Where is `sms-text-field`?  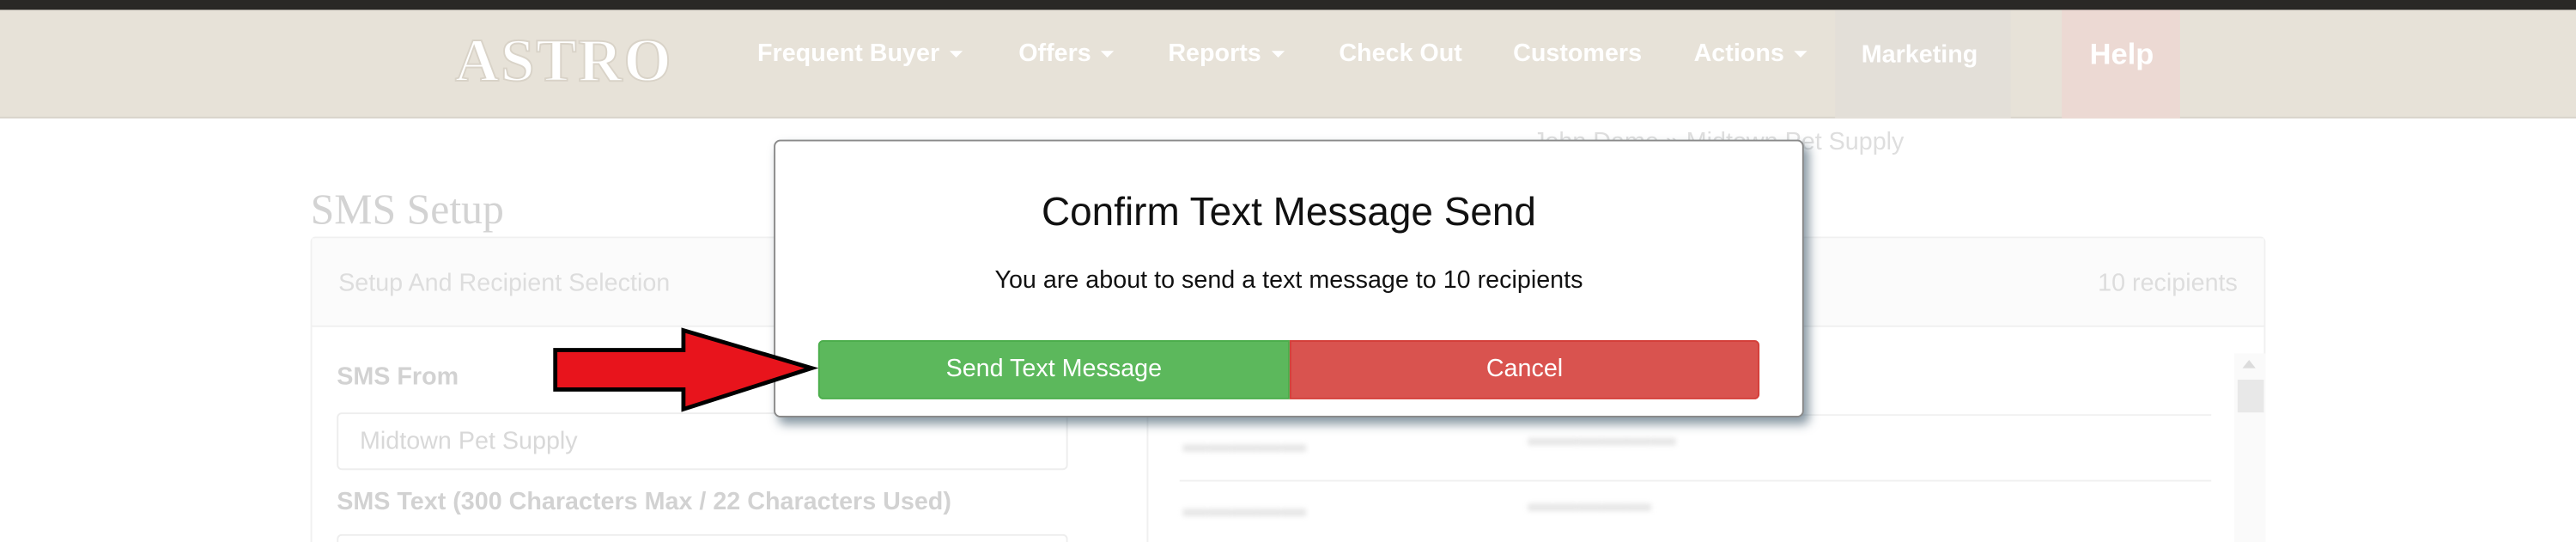
sms-text-field is located at coordinates (702, 538).